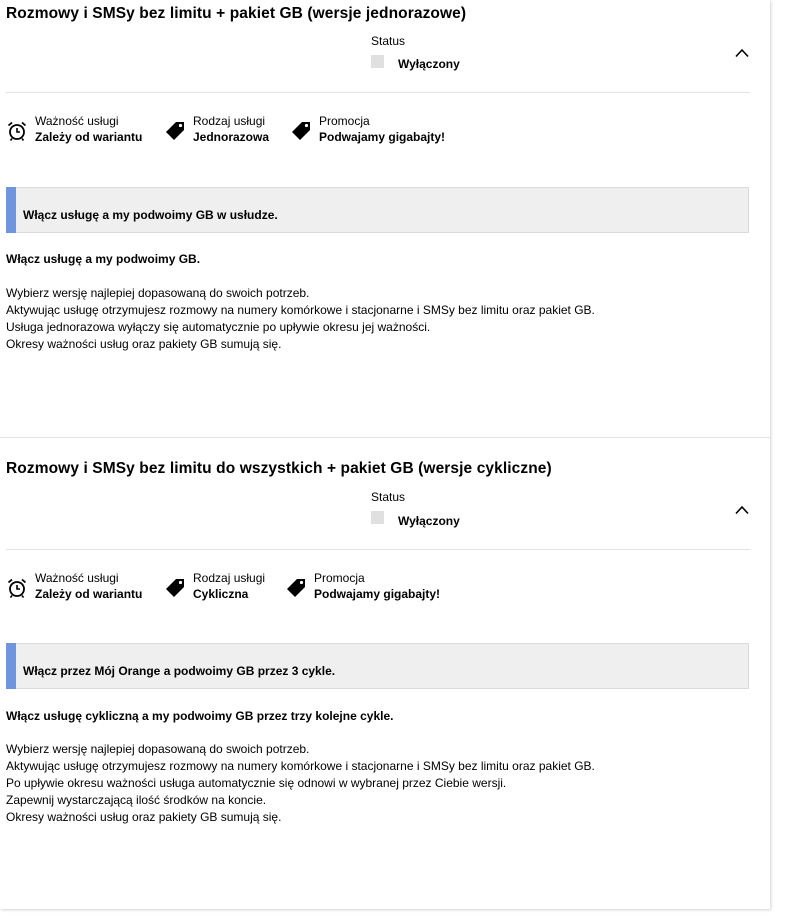  What do you see at coordinates (221, 594) in the screenshot?
I see `info-value: Cykliczna` at bounding box center [221, 594].